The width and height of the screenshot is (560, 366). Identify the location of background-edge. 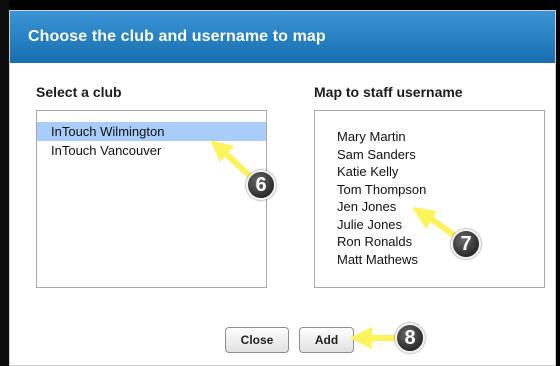
(4, 183).